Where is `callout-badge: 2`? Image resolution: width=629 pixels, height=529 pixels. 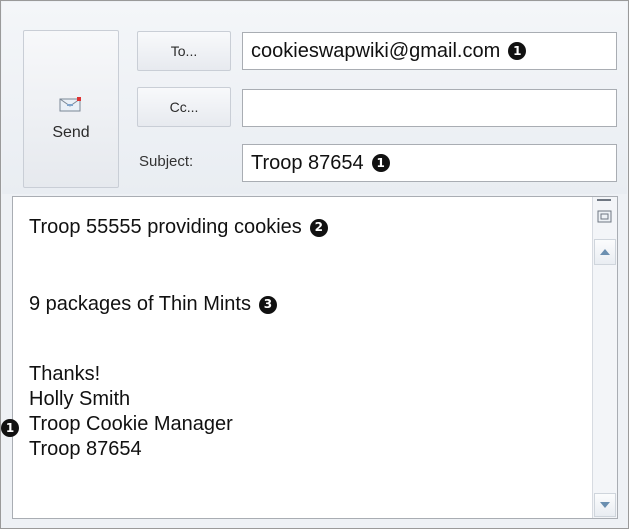 callout-badge: 2 is located at coordinates (318, 227).